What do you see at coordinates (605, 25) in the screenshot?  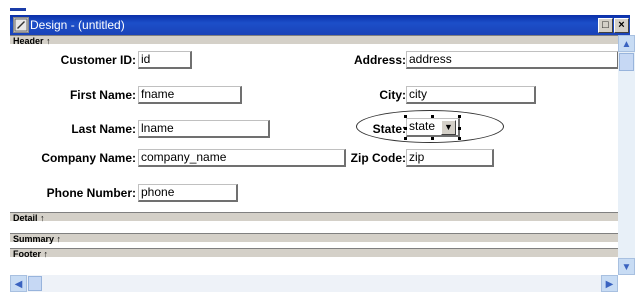 I see `restore-button: □` at bounding box center [605, 25].